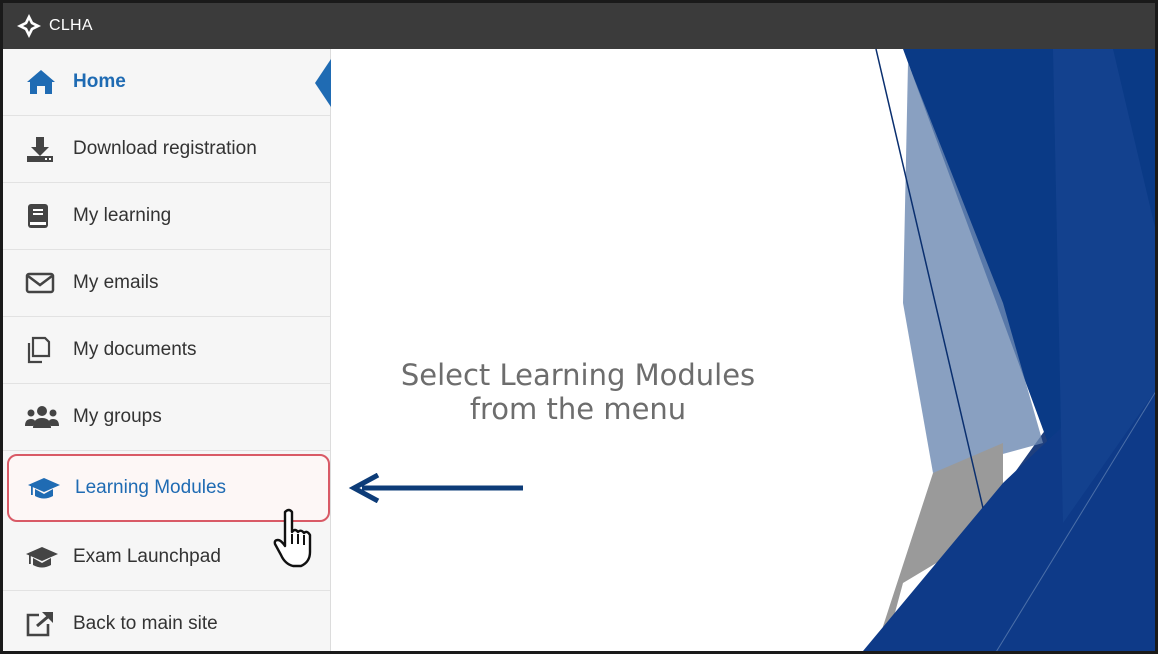  I want to click on pointer-hand-icon, so click(292, 538).